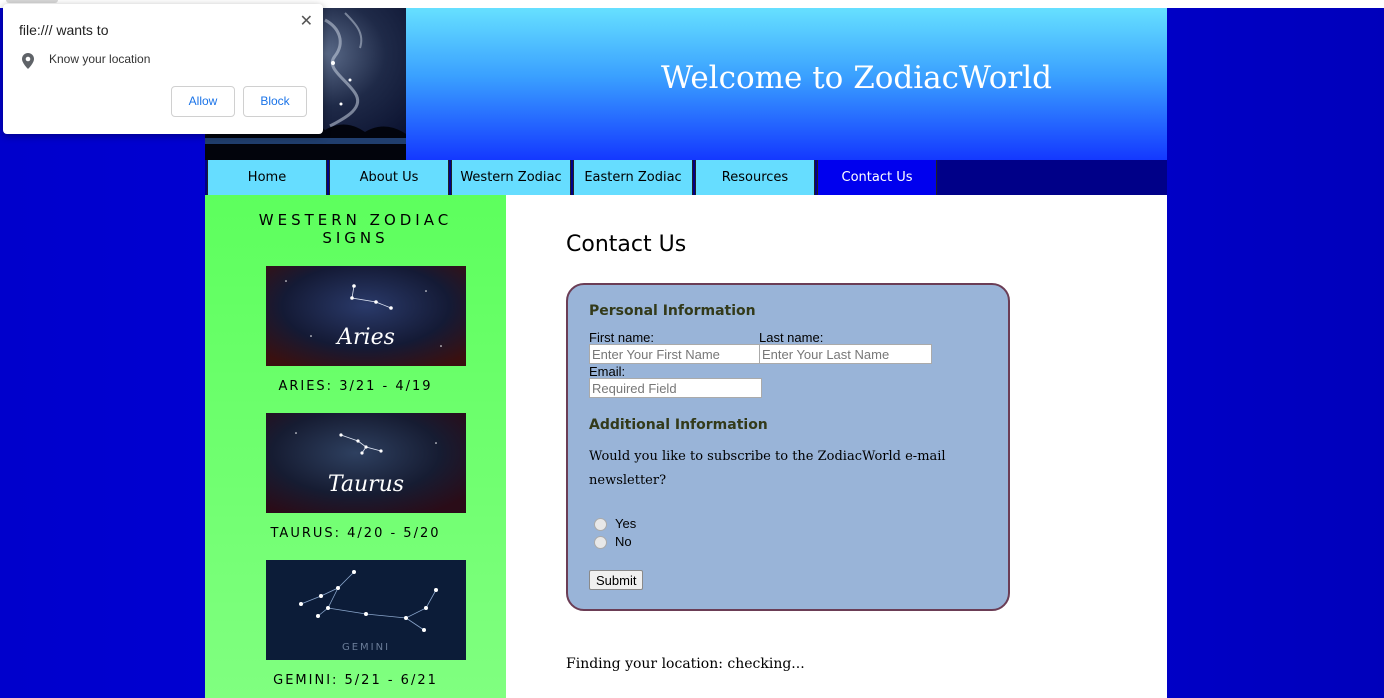 Image resolution: width=1384 pixels, height=698 pixels. What do you see at coordinates (366, 484) in the screenshot?
I see `taurus-label: Taurus` at bounding box center [366, 484].